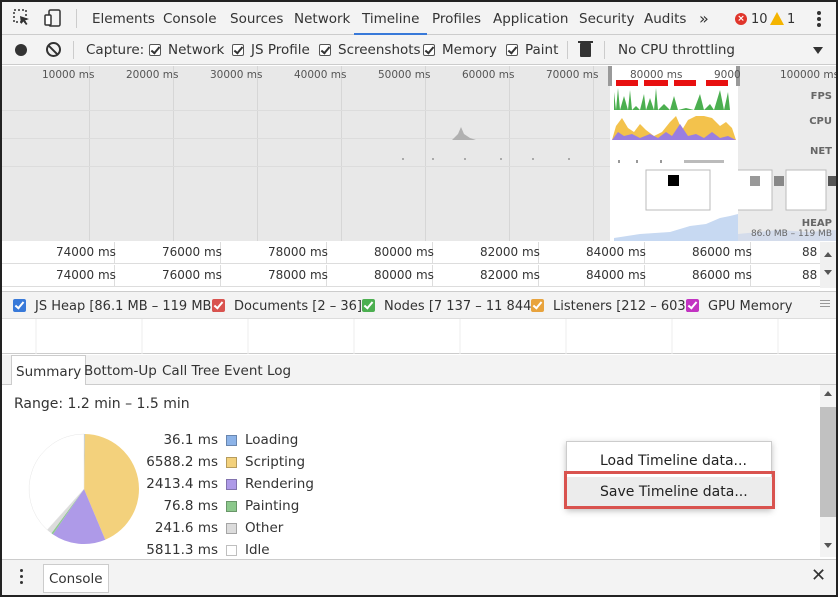 The image size is (838, 597). Describe the element at coordinates (419, 336) in the screenshot. I see `counter-graph` at that location.